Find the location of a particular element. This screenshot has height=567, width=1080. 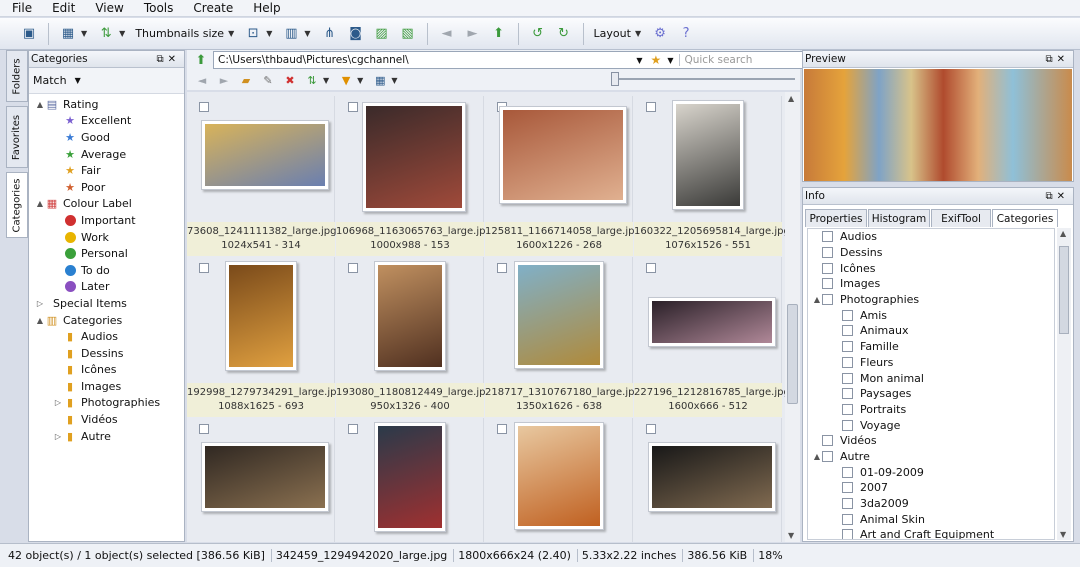

category-row: 3da2009 is located at coordinates (931, 504).